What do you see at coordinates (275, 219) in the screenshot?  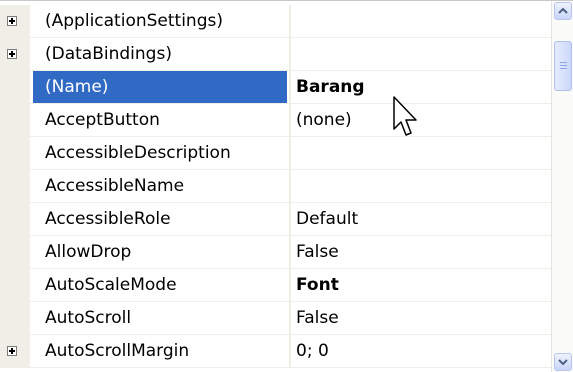 I see `property-row: AccessibleRole Default` at bounding box center [275, 219].